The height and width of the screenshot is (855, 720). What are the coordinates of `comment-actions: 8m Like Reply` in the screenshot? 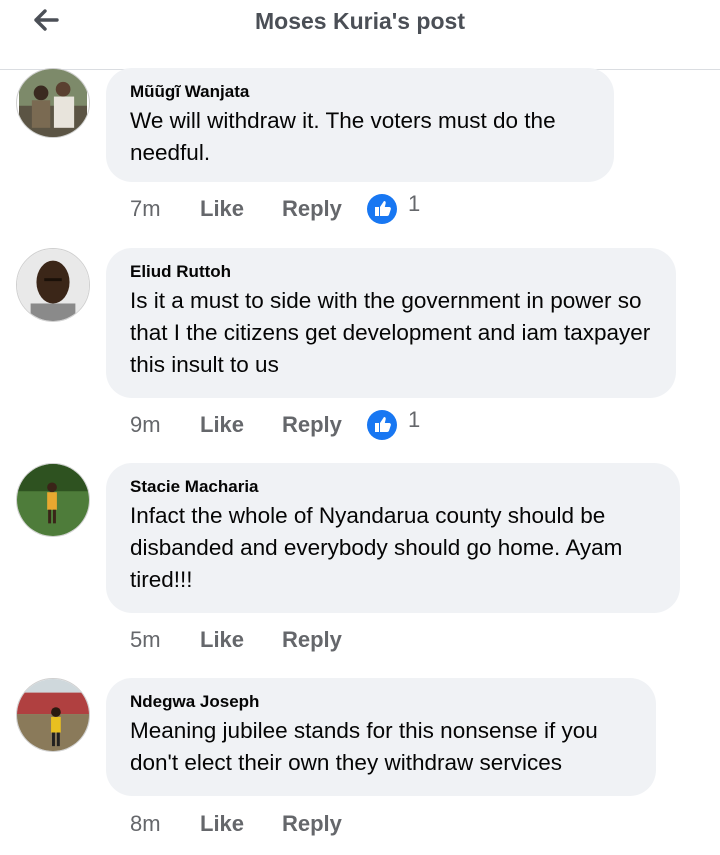 It's located at (248, 824).